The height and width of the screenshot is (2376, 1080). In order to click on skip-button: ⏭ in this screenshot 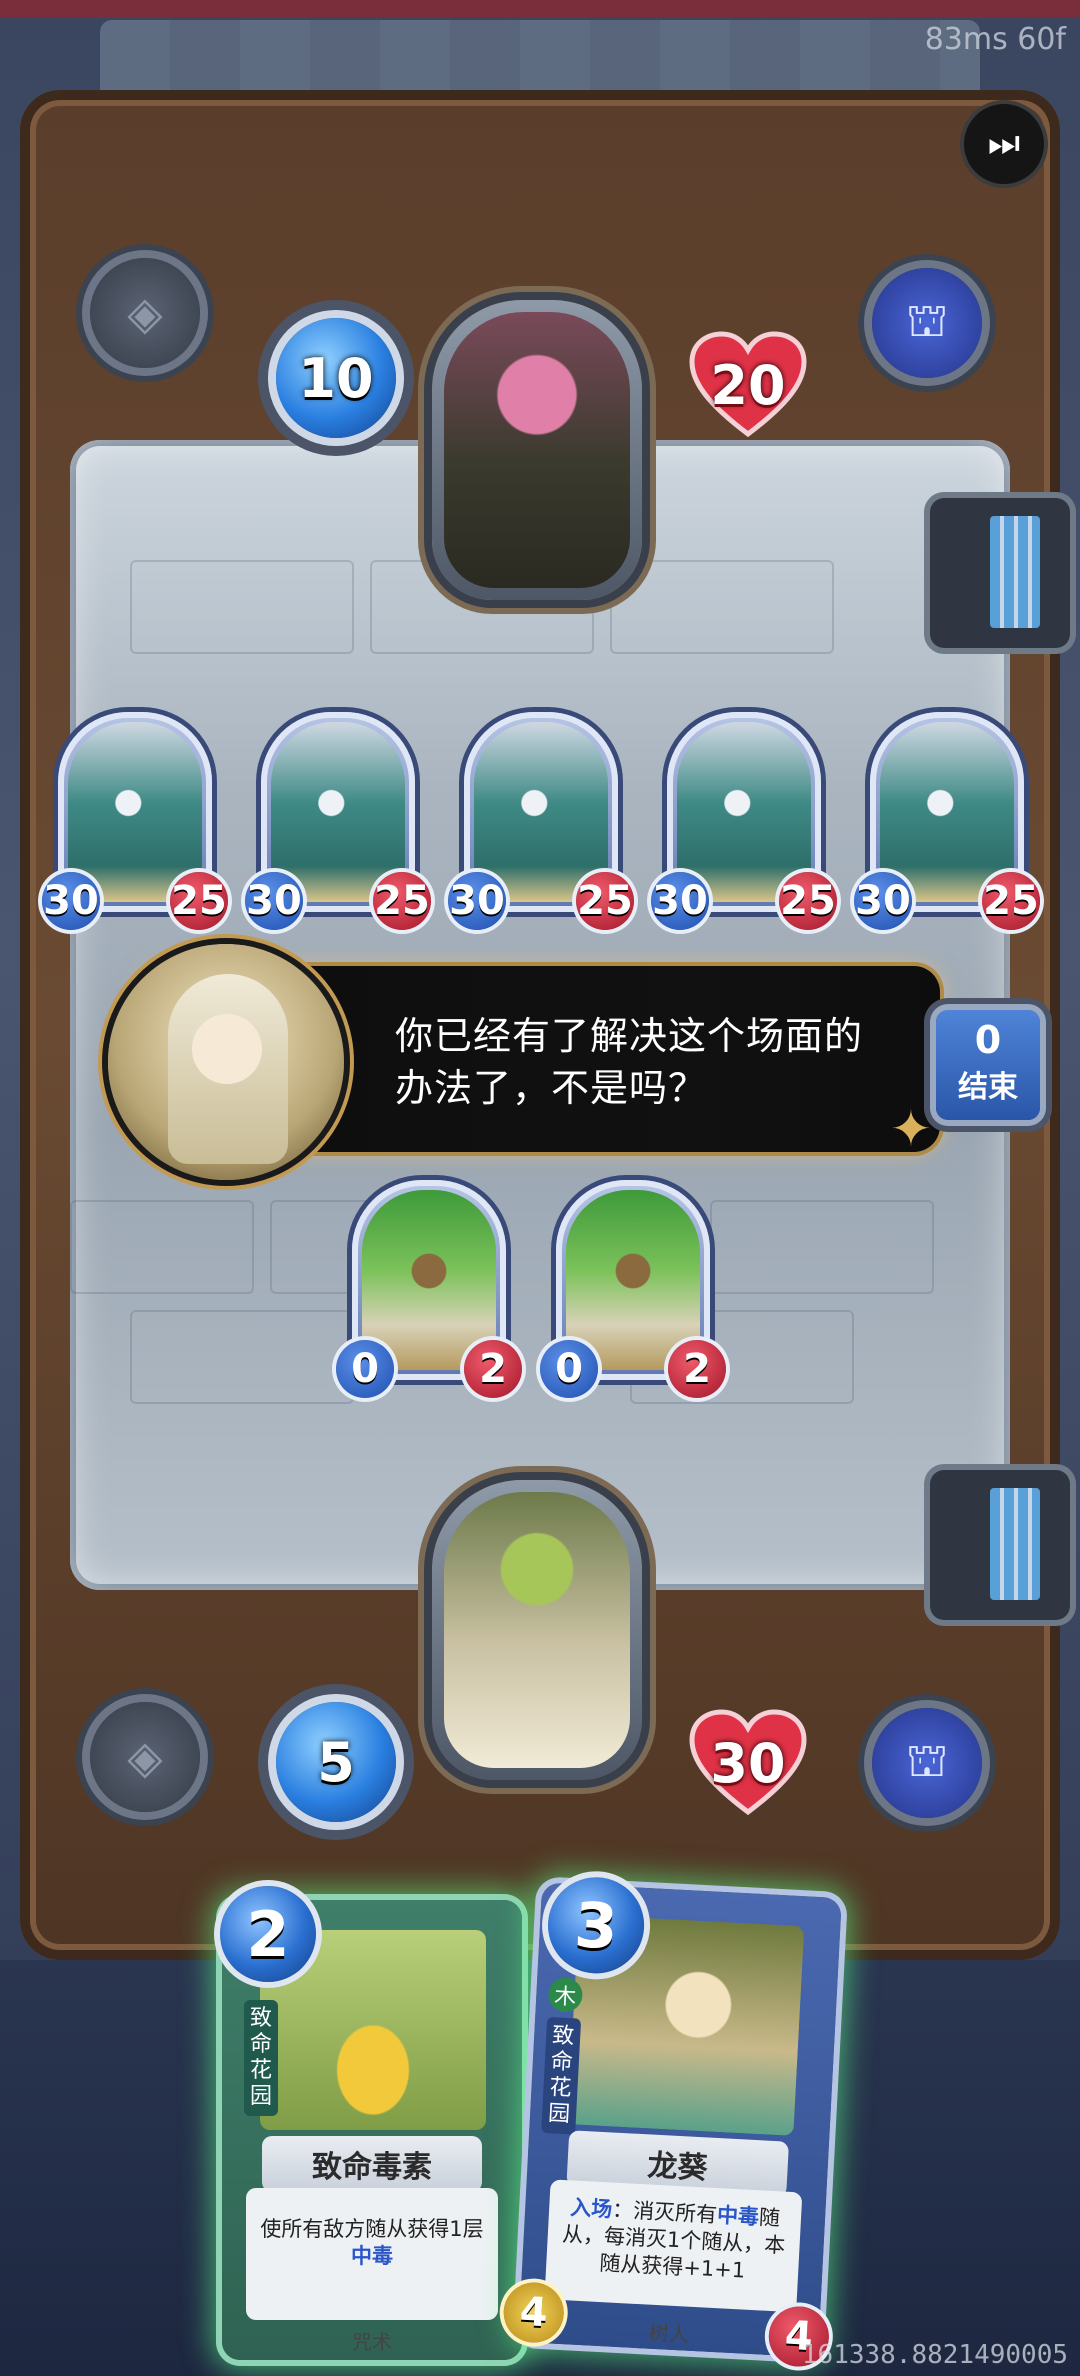, I will do `click(1004, 144)`.